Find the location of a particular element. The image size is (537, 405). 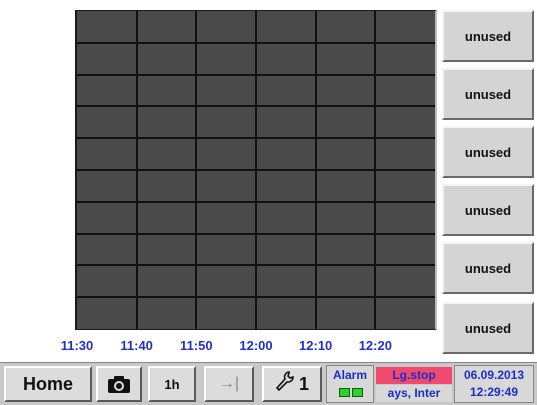

time-range-button: 1h is located at coordinates (172, 384).